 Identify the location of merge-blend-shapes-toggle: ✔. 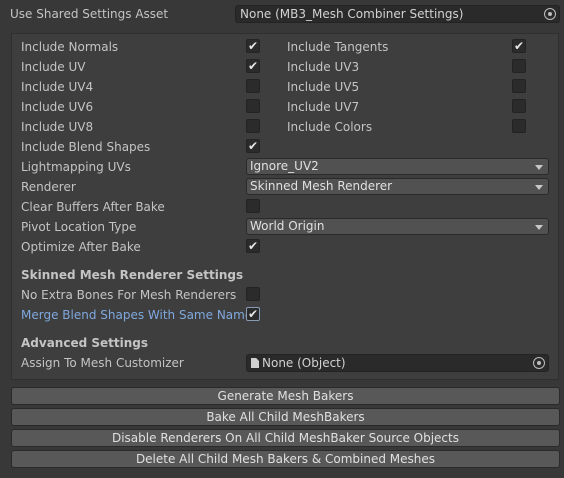
(253, 314).